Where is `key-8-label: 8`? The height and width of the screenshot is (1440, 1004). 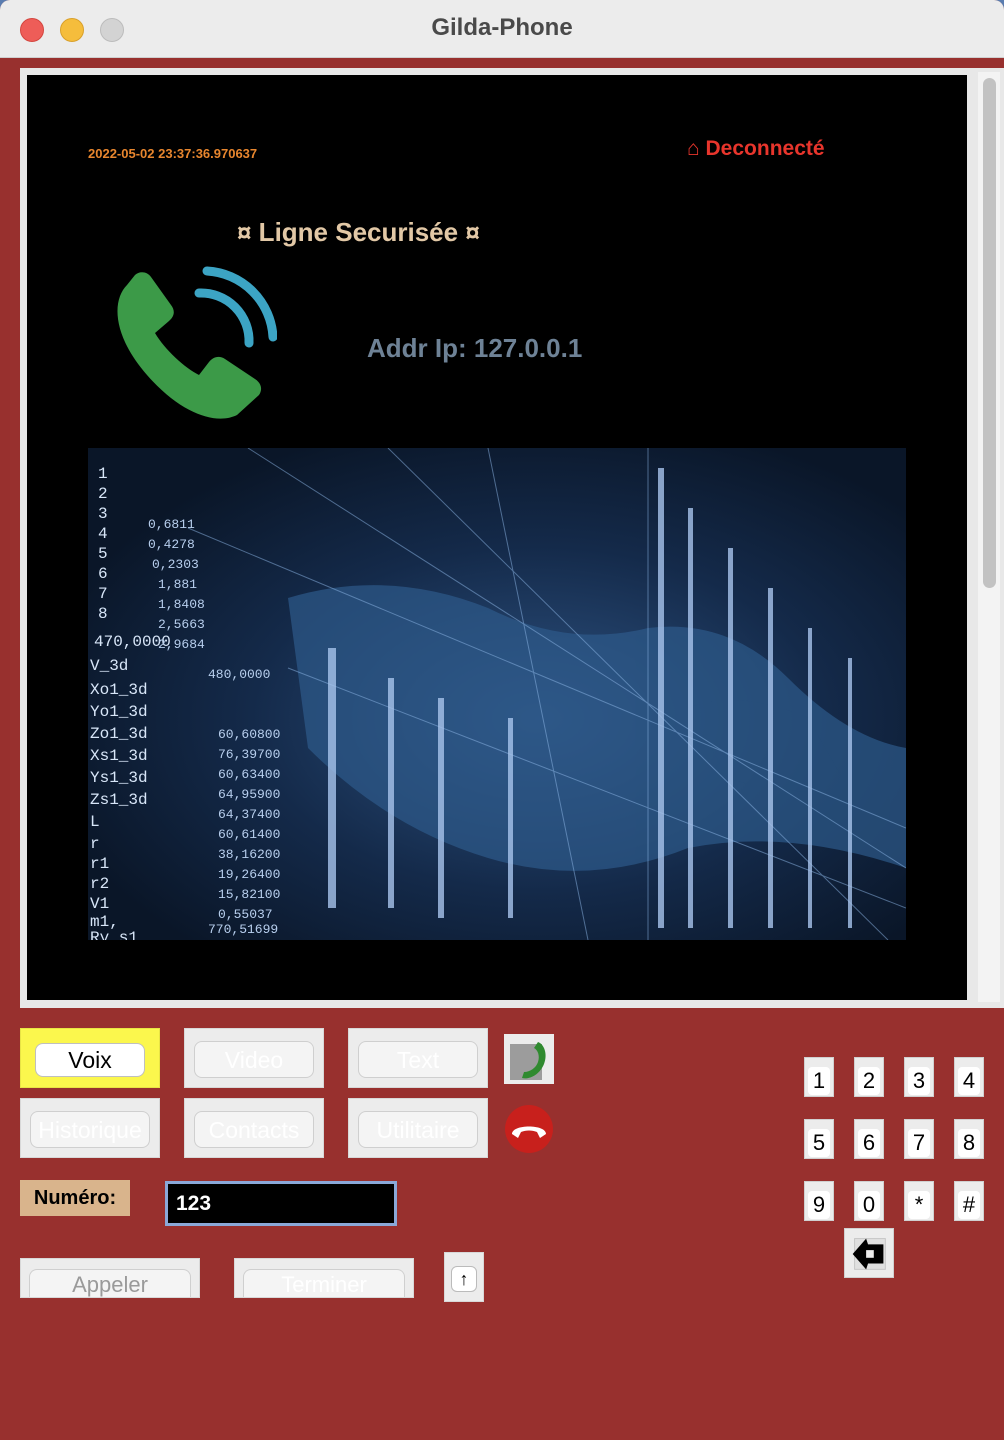
key-8-label: 8 is located at coordinates (969, 1143).